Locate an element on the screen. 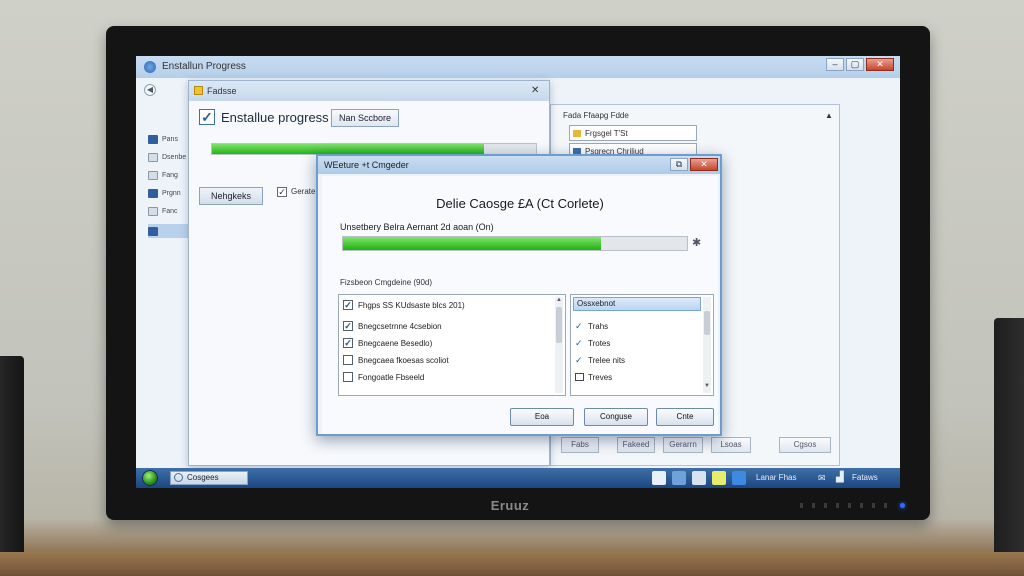 The image size is (1024, 576). right-panel-button: Lsoas is located at coordinates (731, 445).